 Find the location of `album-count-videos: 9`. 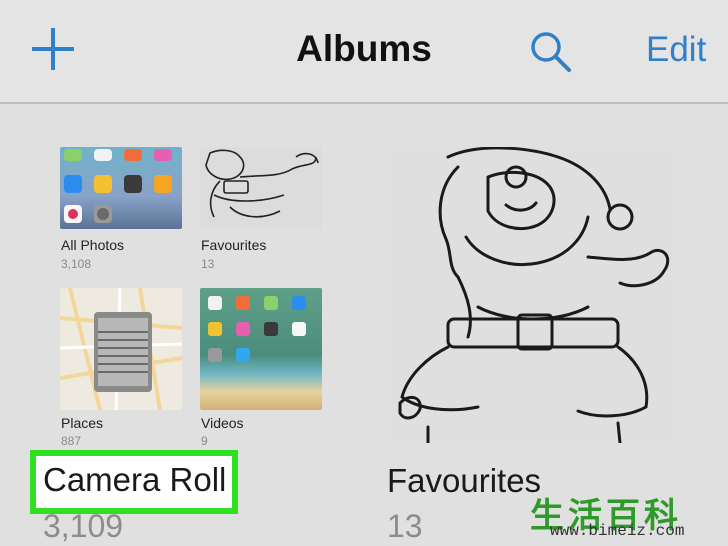

album-count-videos: 9 is located at coordinates (204, 441).